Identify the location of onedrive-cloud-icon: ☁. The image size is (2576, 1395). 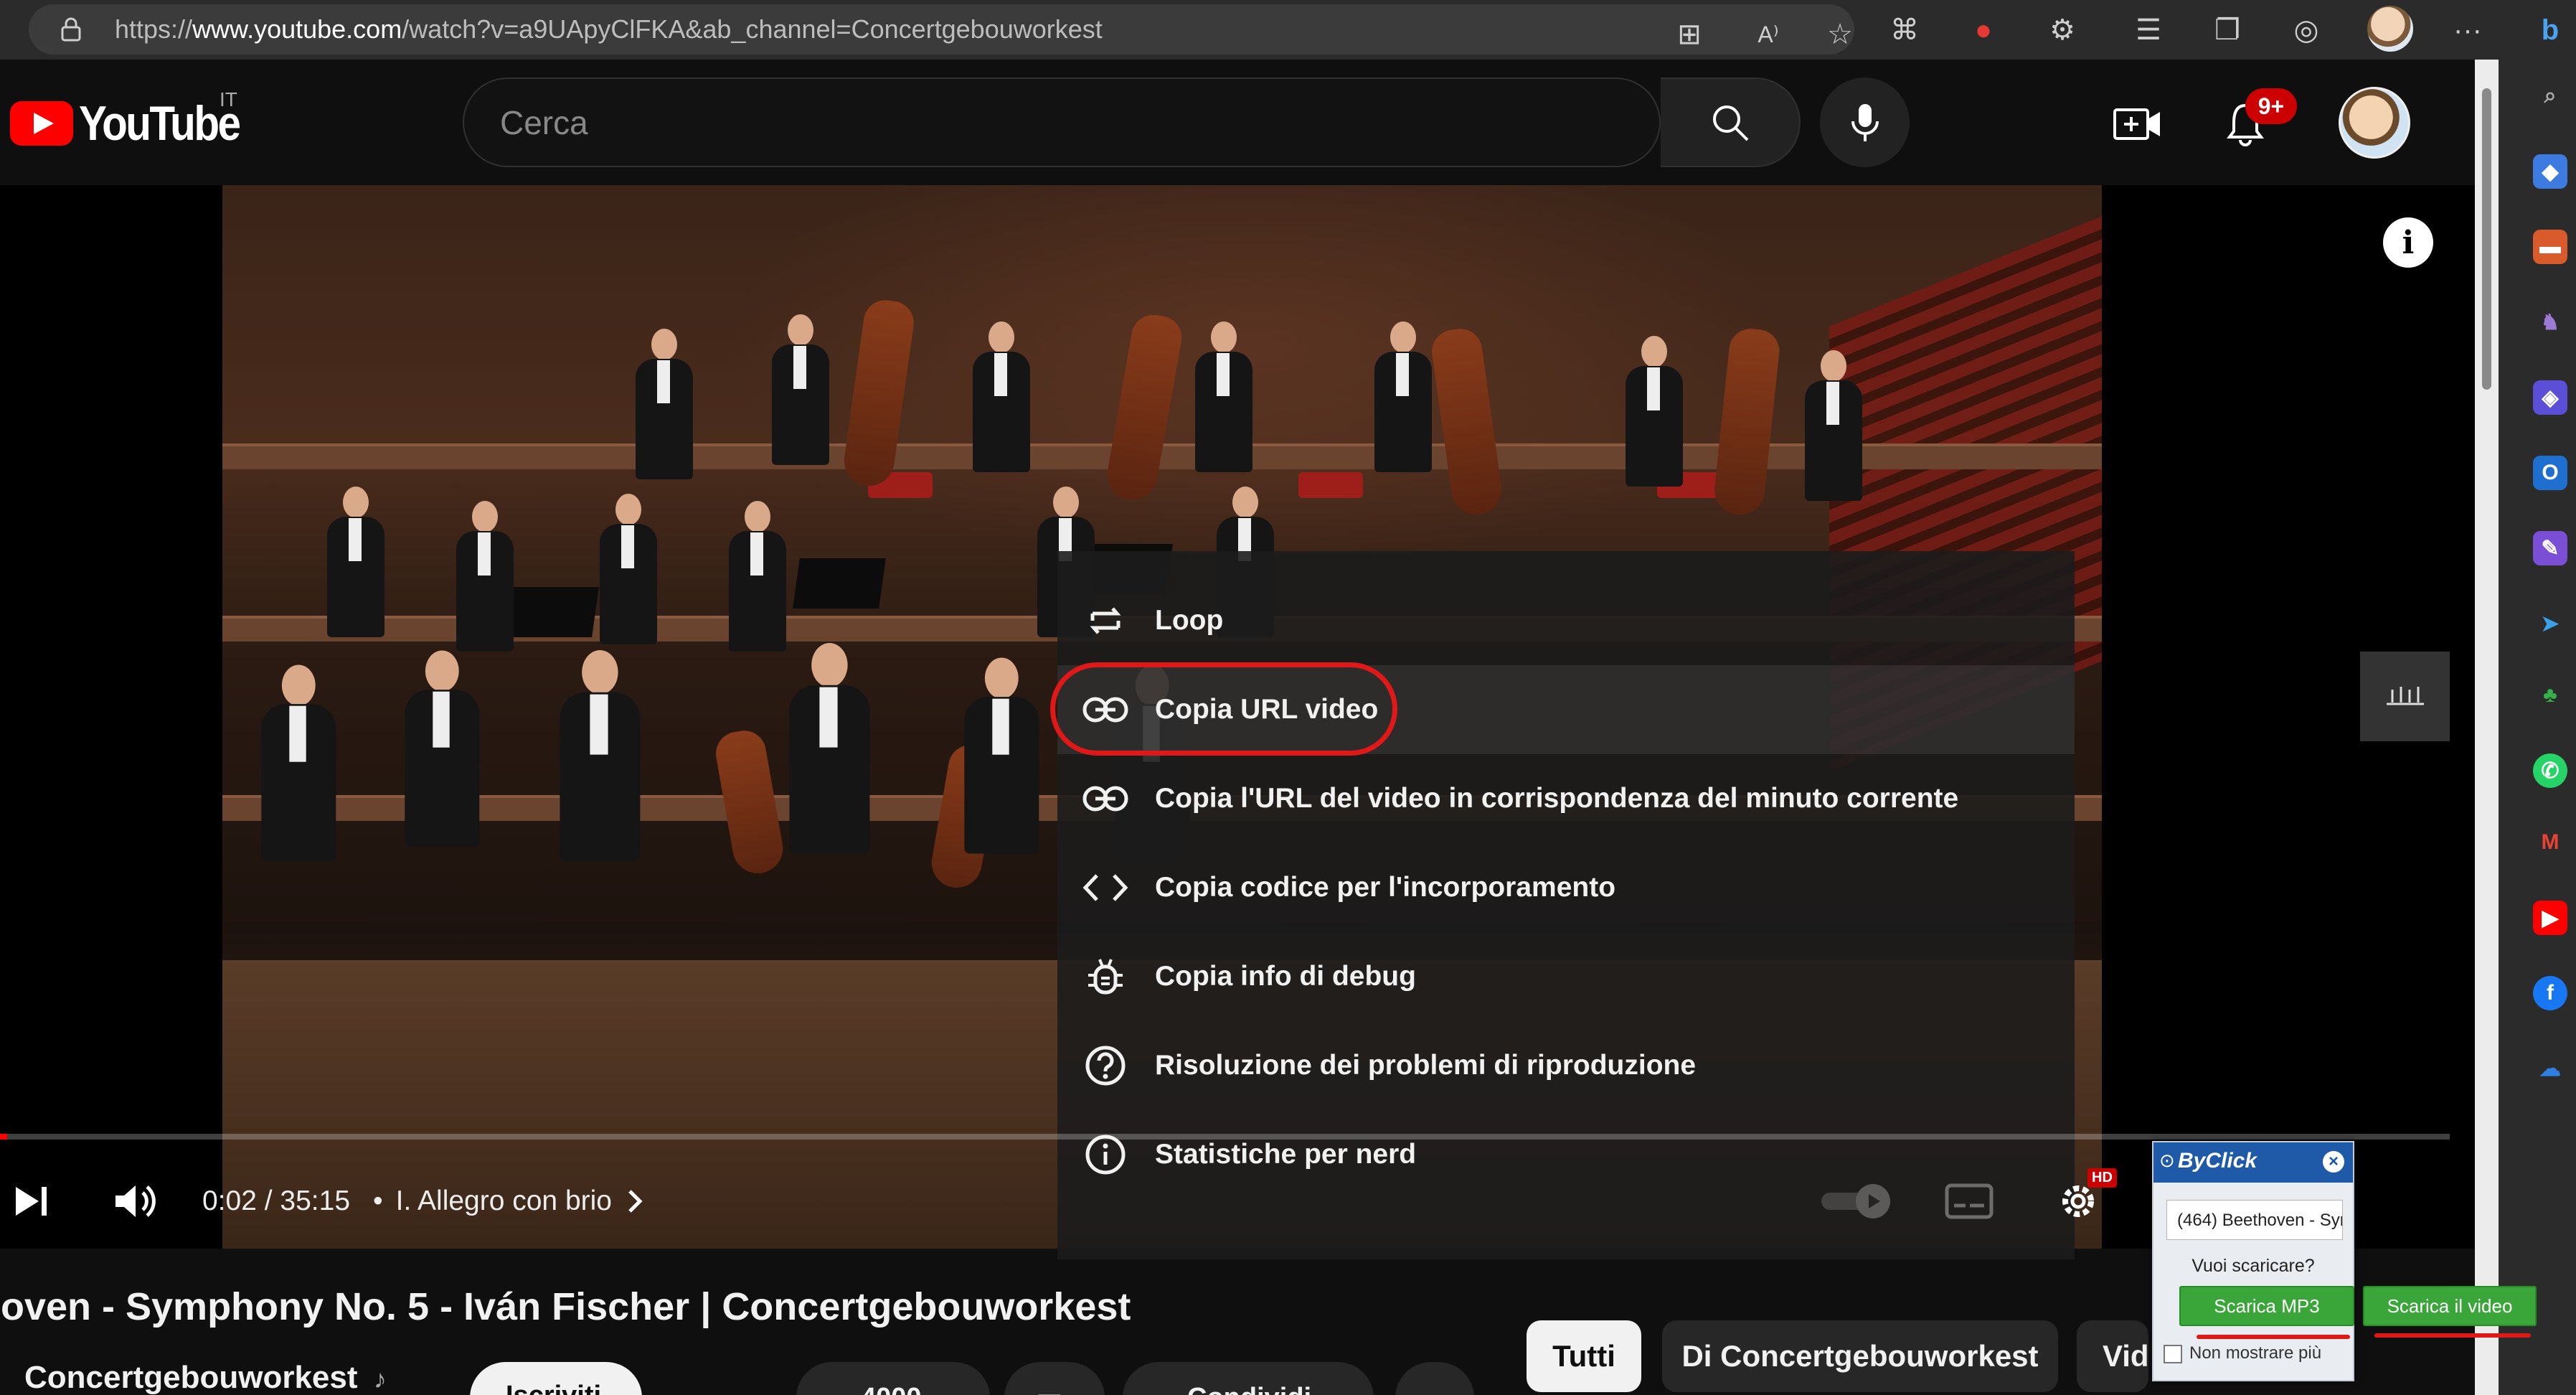
(2550, 1068).